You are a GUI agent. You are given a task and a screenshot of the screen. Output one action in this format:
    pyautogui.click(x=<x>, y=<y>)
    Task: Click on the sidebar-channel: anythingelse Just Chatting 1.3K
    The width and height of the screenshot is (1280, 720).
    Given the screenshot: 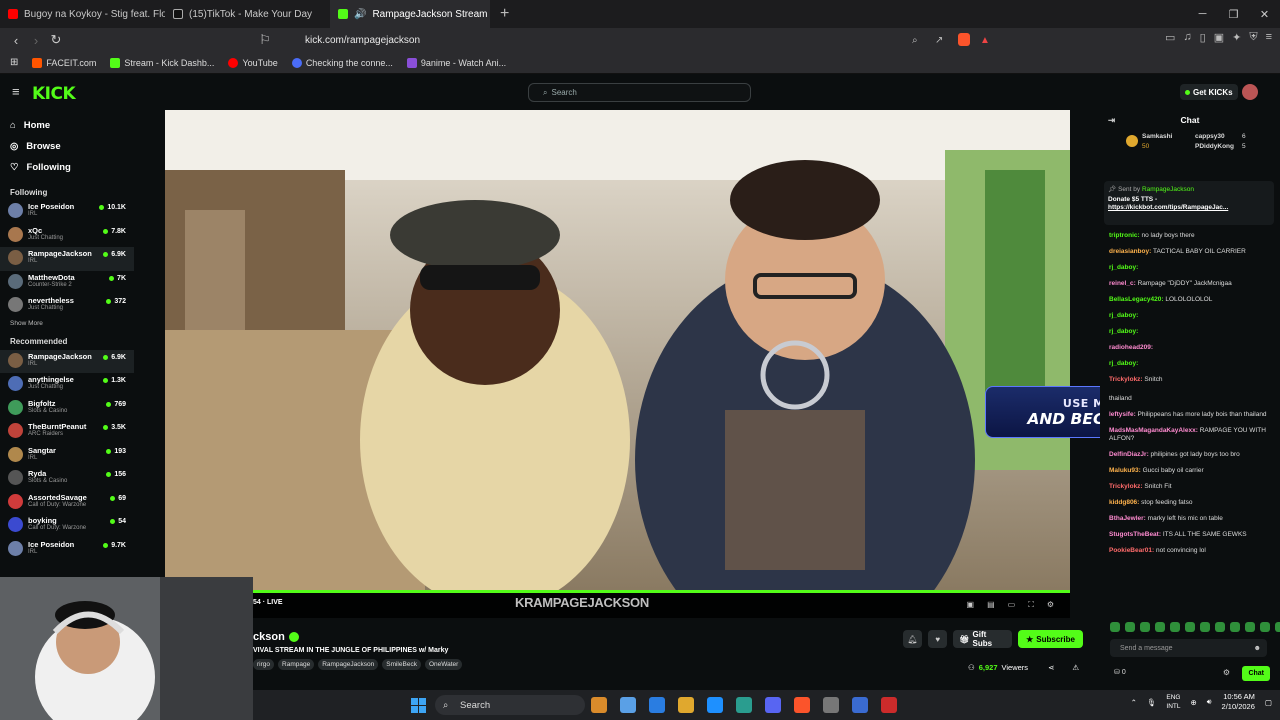 What is the action you would take?
    pyautogui.click(x=67, y=385)
    